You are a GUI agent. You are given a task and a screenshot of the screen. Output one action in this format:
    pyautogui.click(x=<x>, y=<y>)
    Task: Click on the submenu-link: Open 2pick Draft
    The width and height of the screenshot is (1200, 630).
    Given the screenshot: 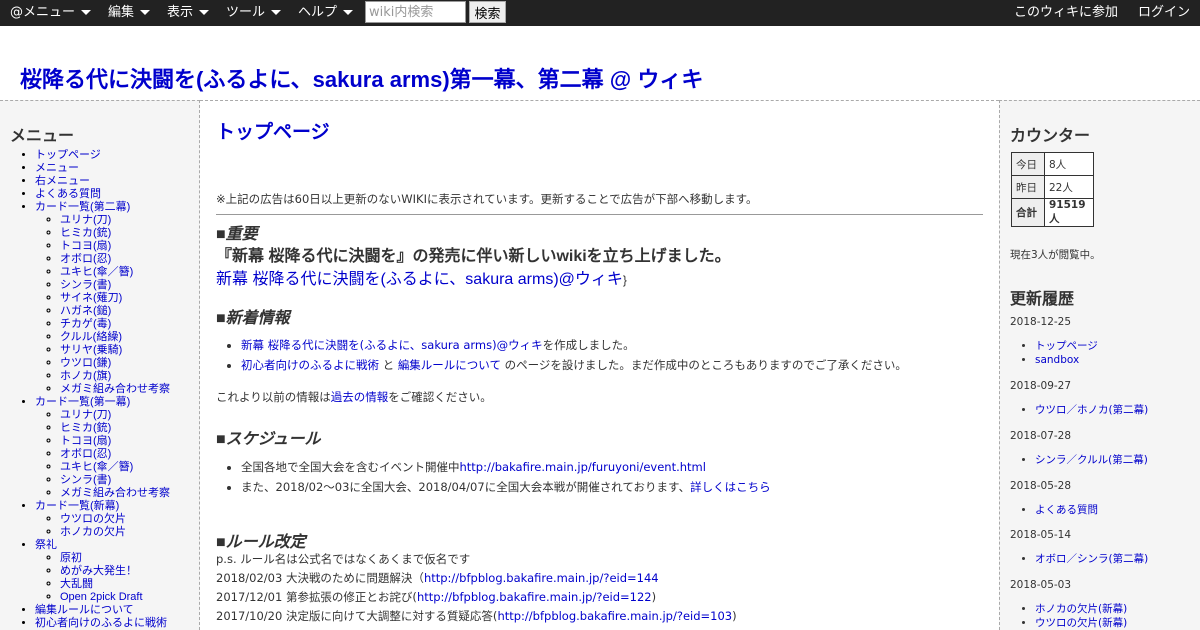 What is the action you would take?
    pyautogui.click(x=101, y=597)
    